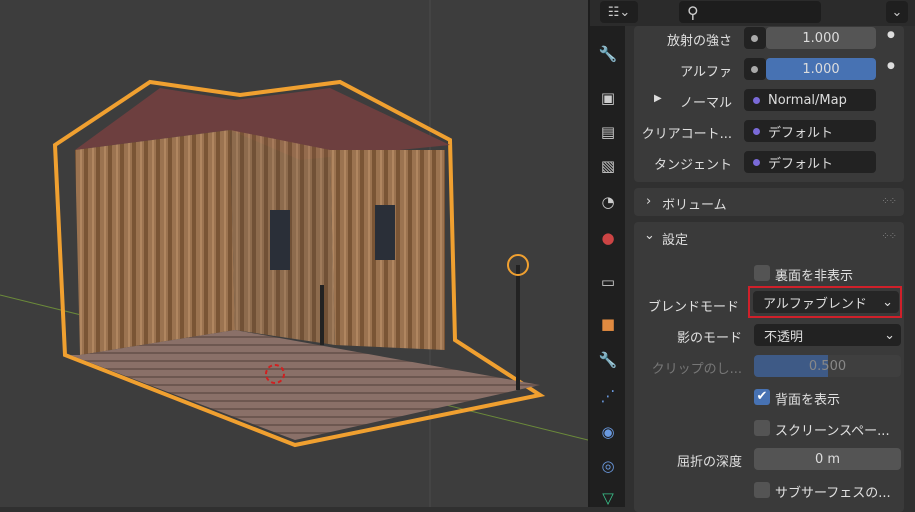 The width and height of the screenshot is (915, 512). What do you see at coordinates (705, 103) in the screenshot?
I see `normal-label: ノーマル` at bounding box center [705, 103].